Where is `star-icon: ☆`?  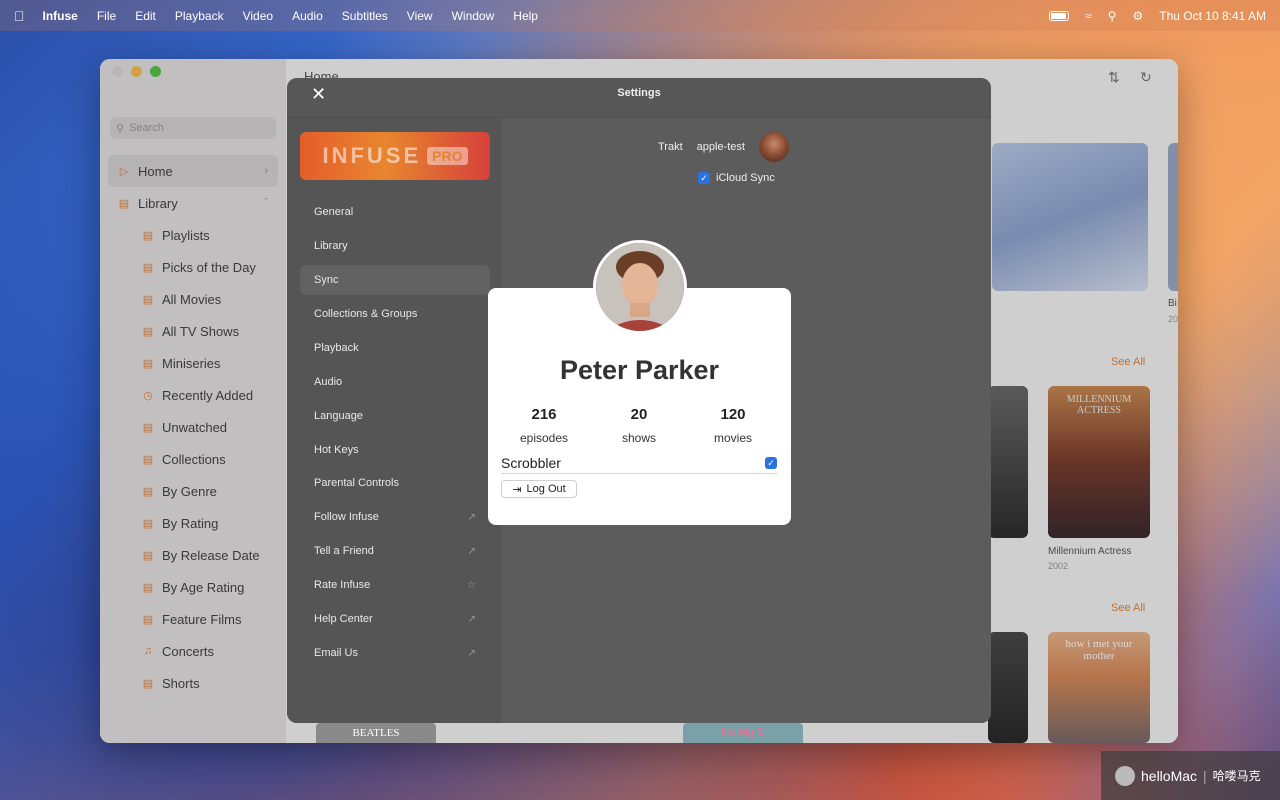 star-icon: ☆ is located at coordinates (471, 585).